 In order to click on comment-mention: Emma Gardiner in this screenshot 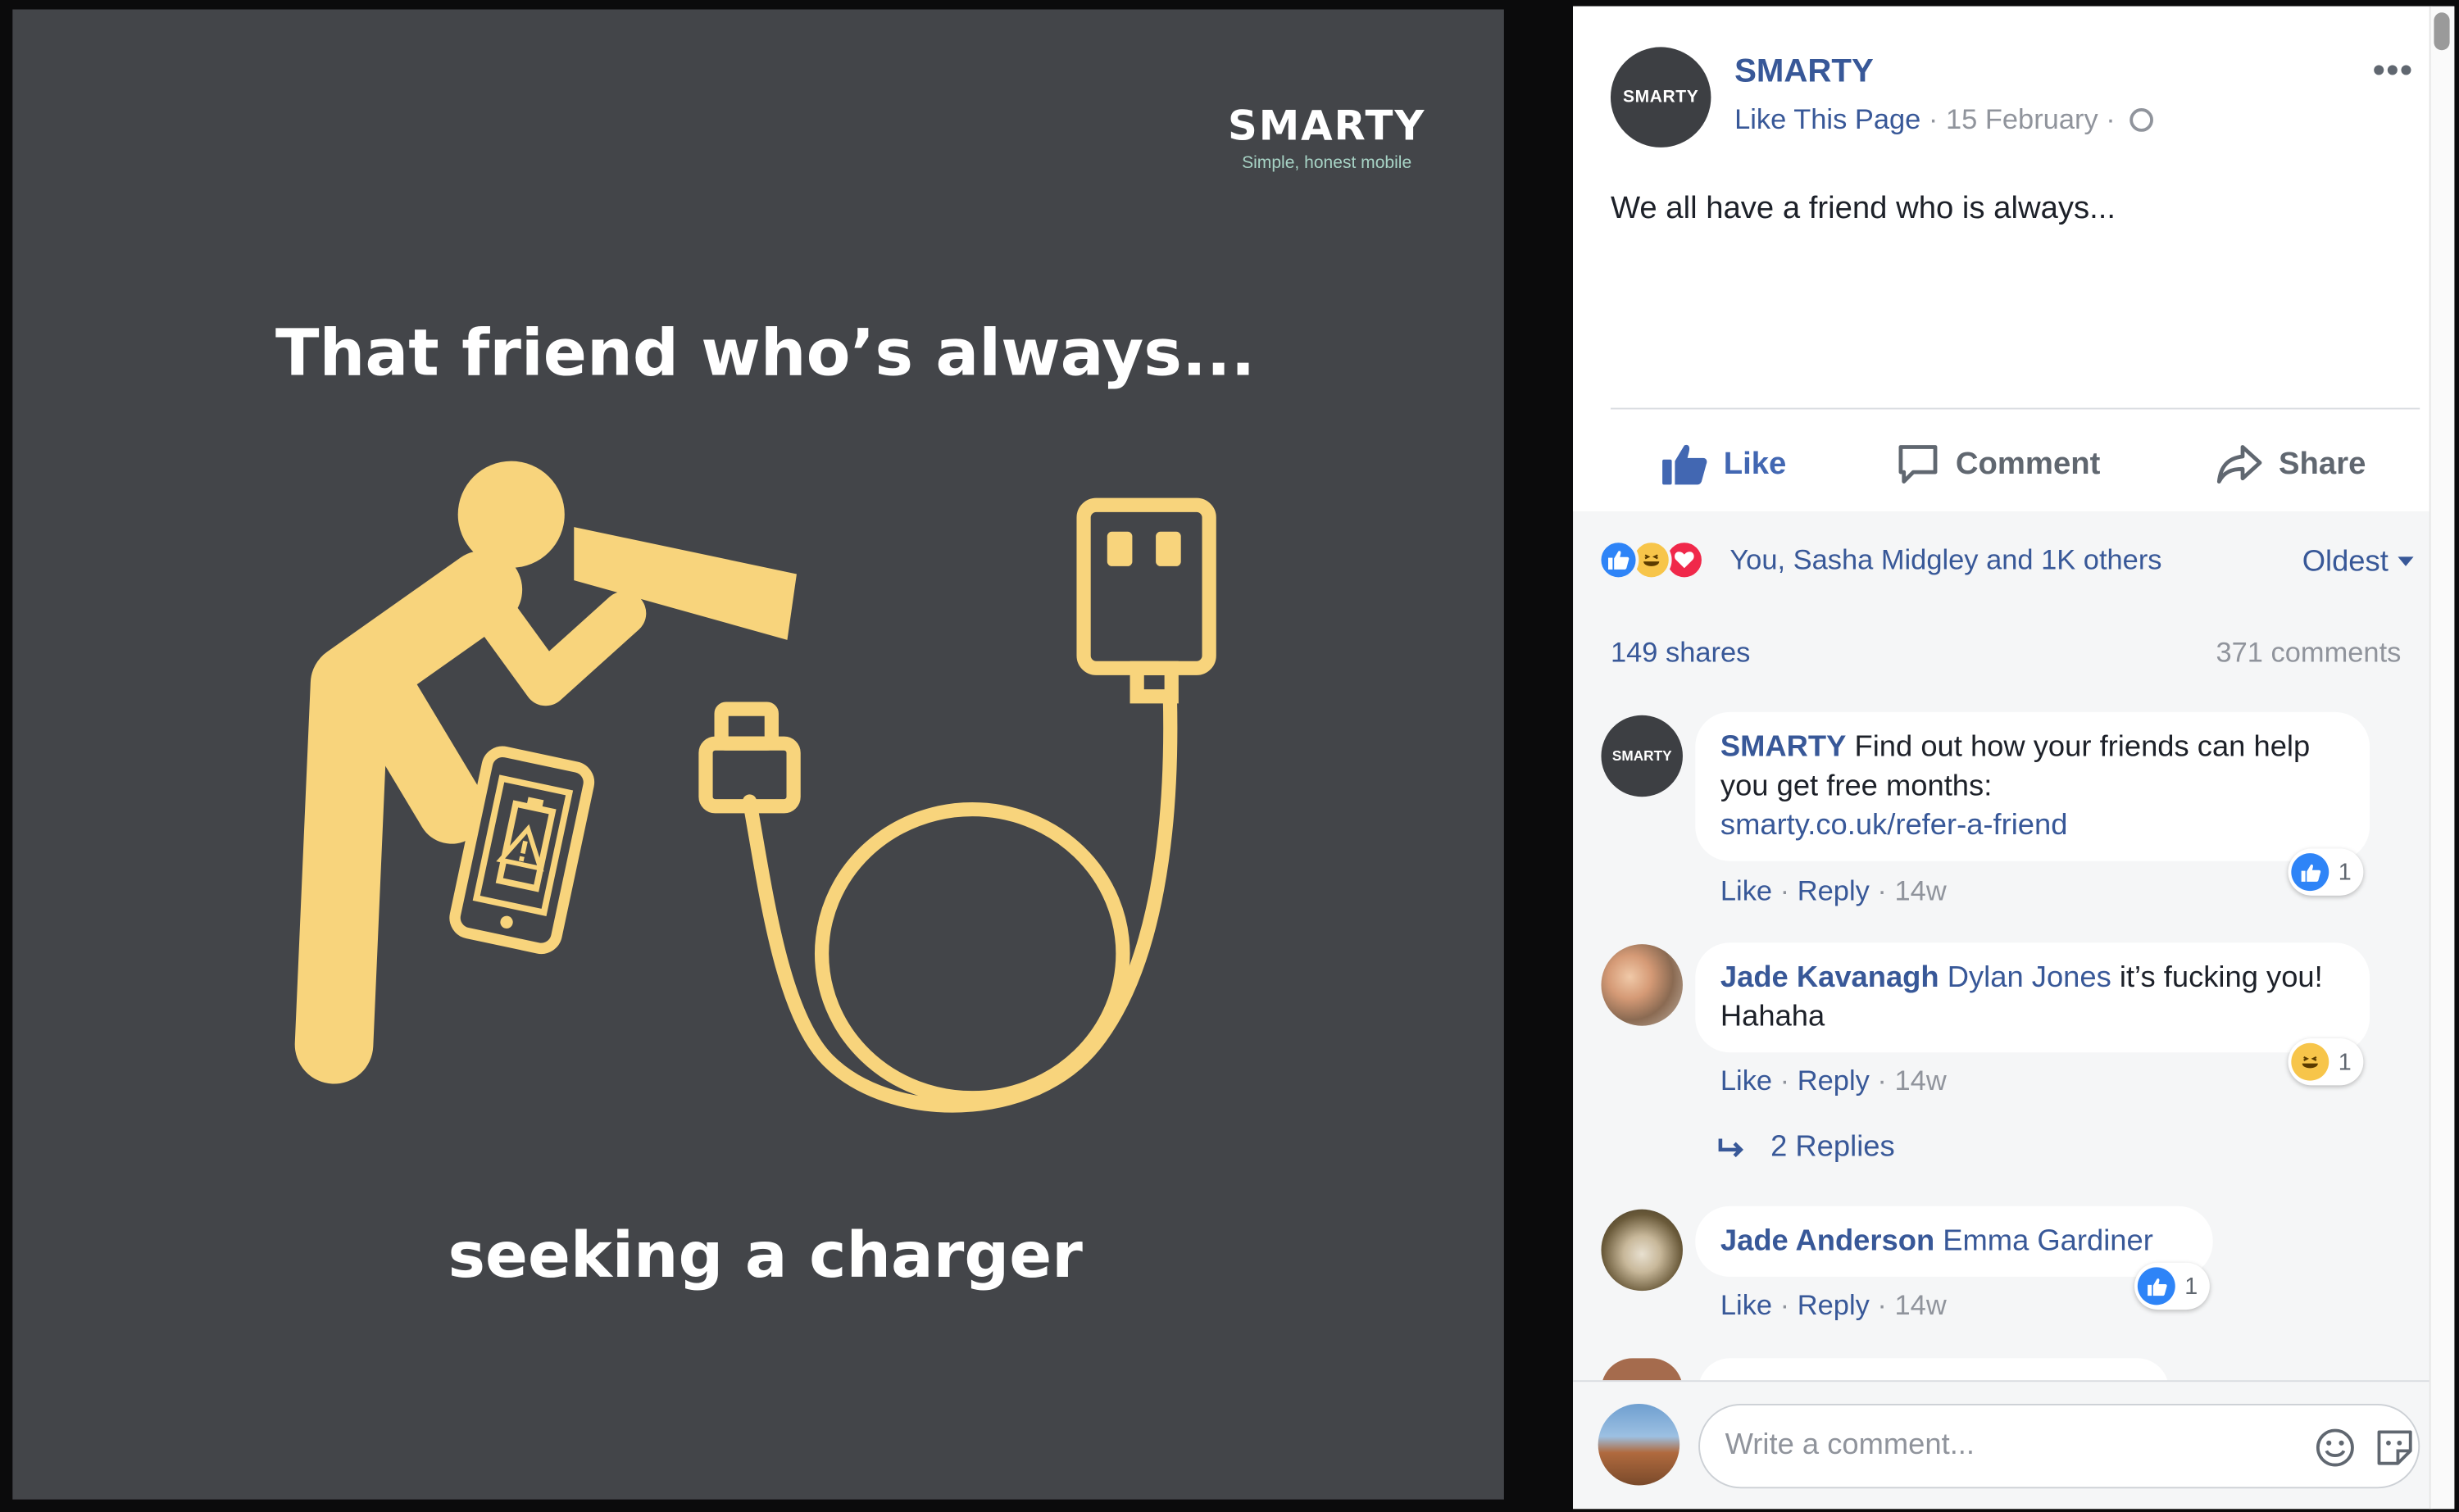, I will do `click(2048, 1241)`.